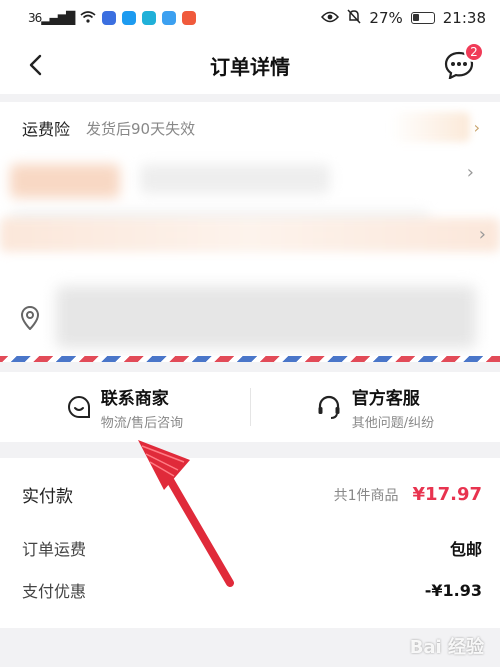 This screenshot has height=667, width=500. What do you see at coordinates (149, 18) in the screenshot?
I see `search-app-icon` at bounding box center [149, 18].